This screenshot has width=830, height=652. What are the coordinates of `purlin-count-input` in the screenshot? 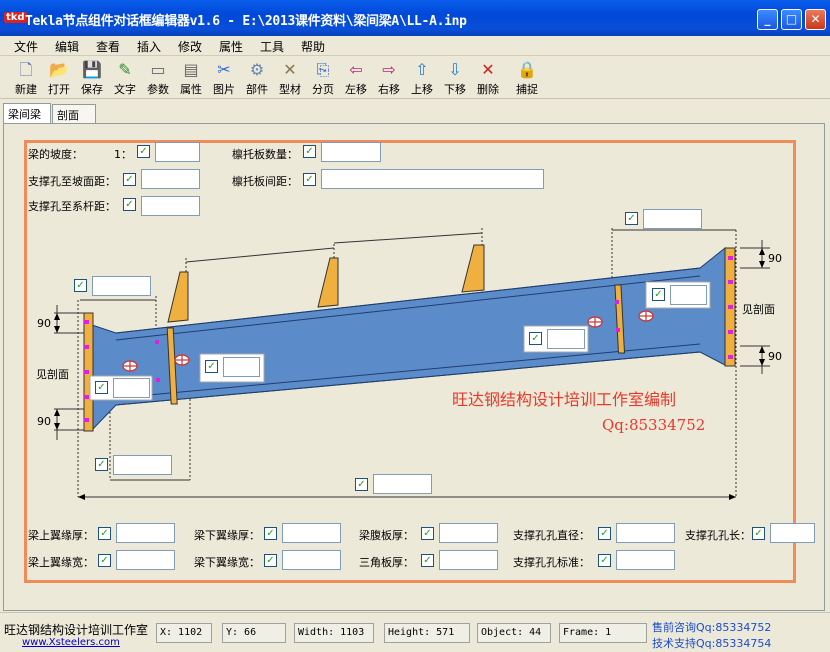 It's located at (351, 152).